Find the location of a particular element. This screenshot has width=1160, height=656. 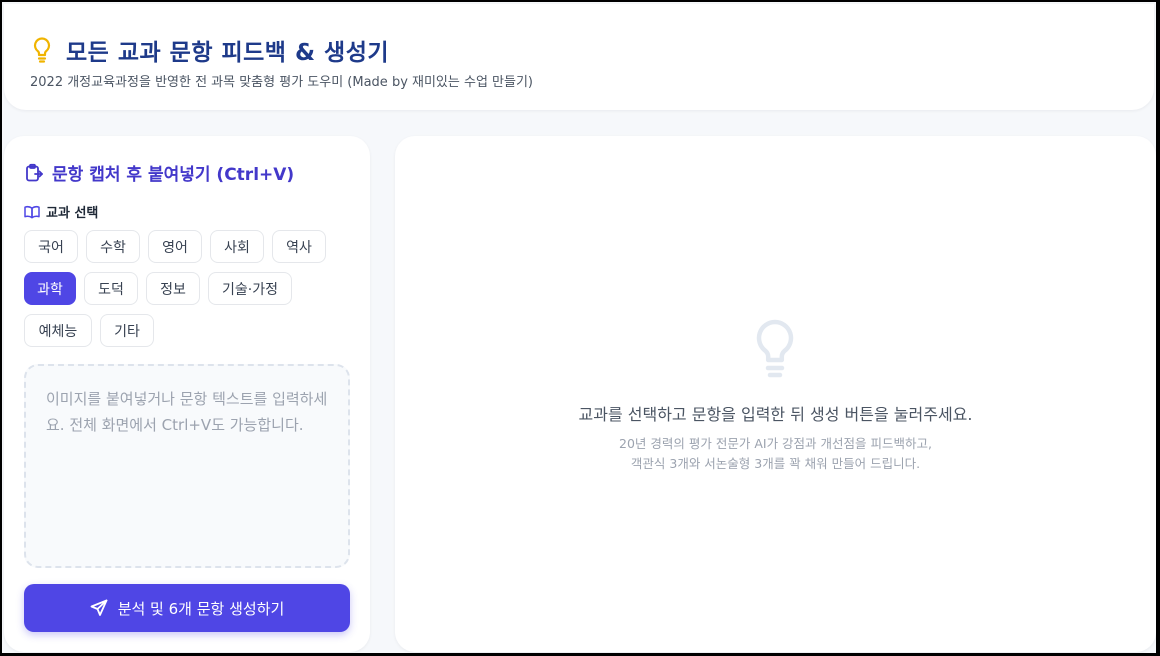

subject-chip-informatics: 정보 is located at coordinates (173, 288).